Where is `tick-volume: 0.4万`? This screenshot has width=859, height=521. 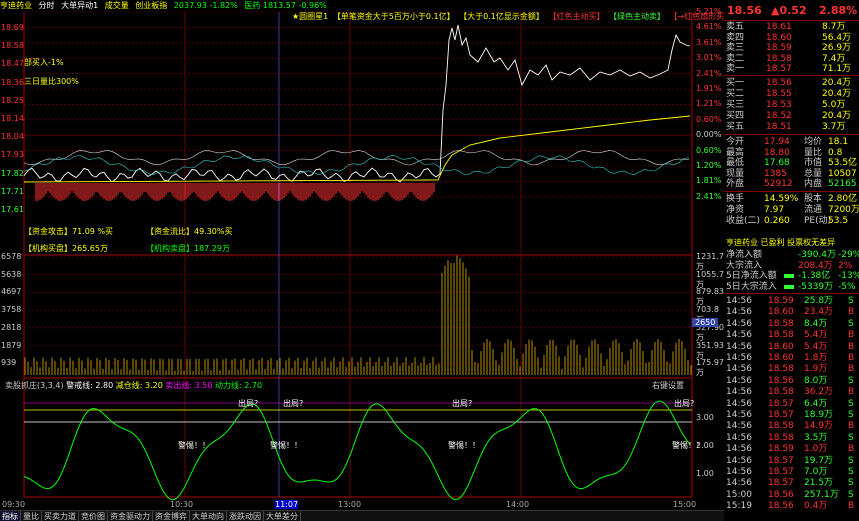 tick-volume: 0.4万 is located at coordinates (816, 506).